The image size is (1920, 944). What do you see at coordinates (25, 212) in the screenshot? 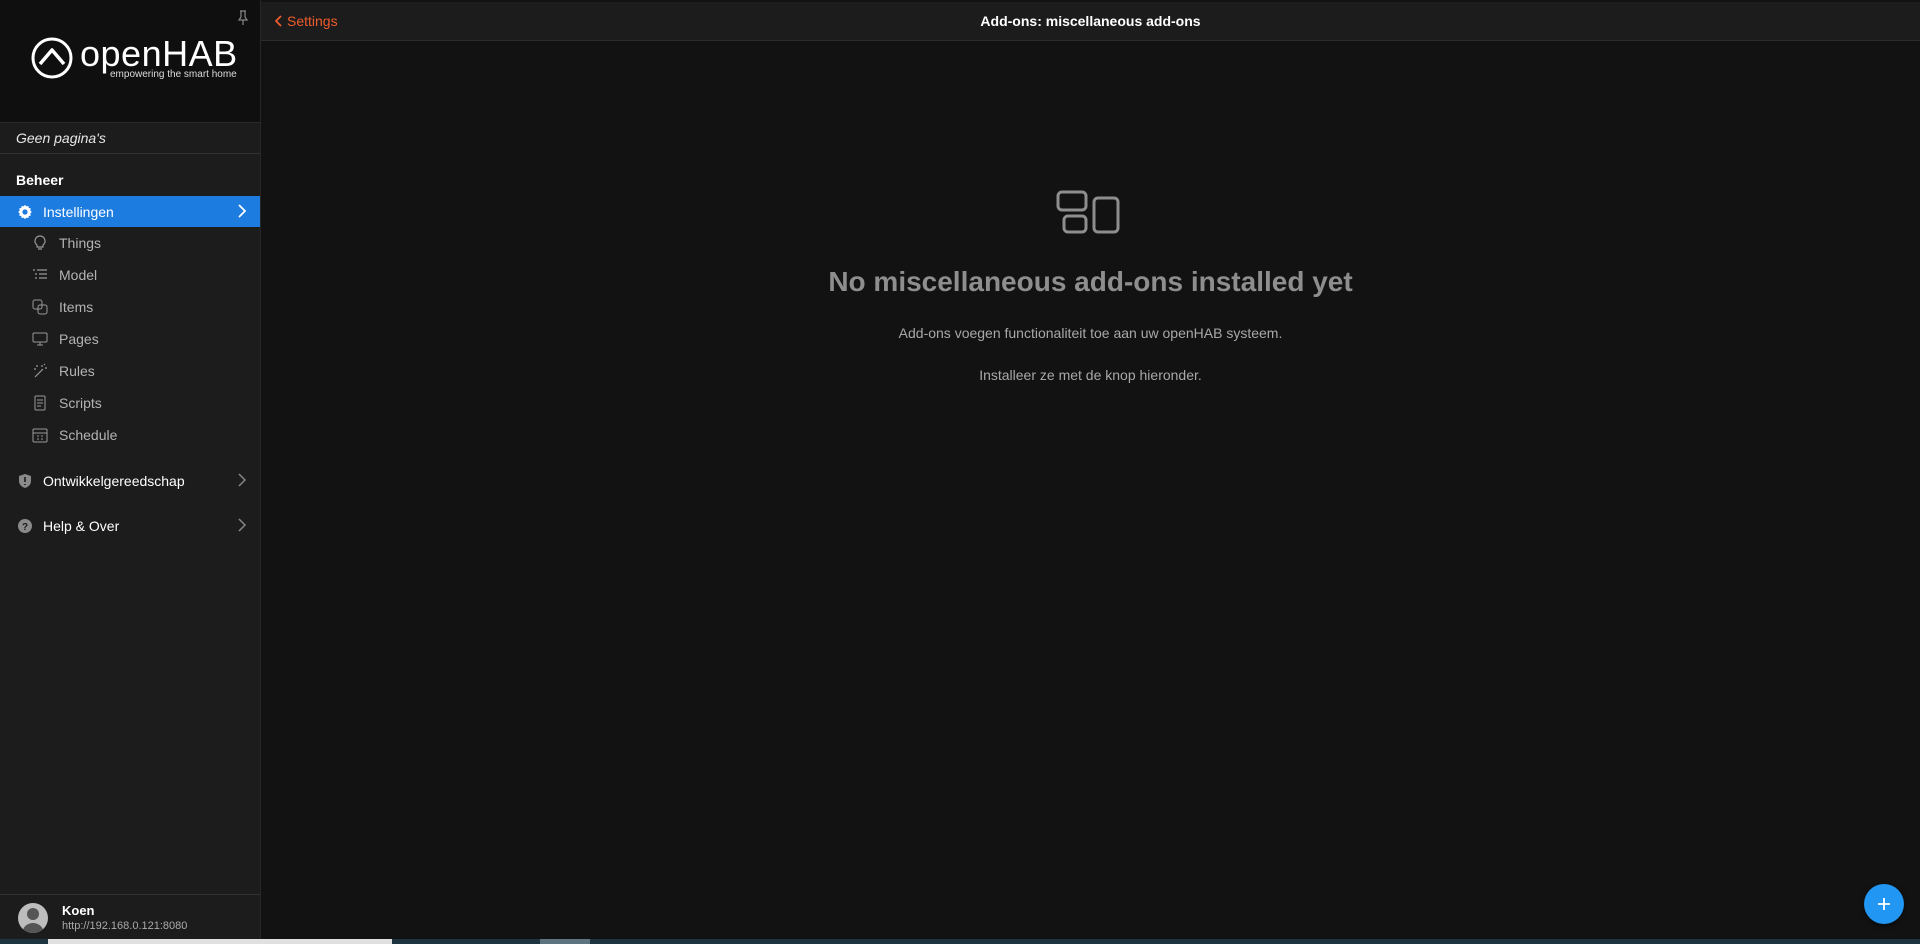
I see `gear-icon` at bounding box center [25, 212].